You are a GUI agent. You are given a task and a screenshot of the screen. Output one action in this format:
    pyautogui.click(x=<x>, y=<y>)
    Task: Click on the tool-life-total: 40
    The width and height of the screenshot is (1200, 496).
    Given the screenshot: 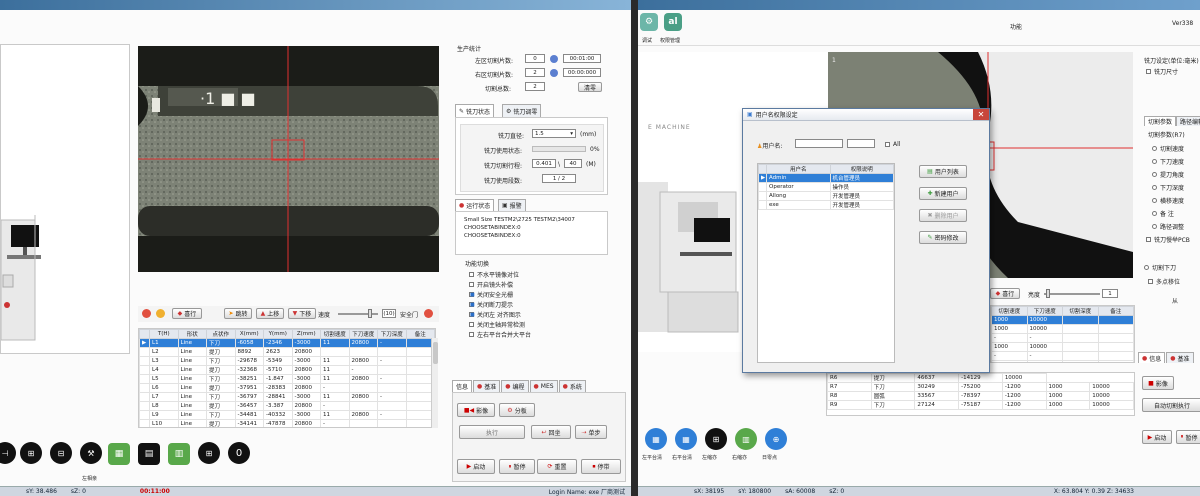 What is the action you would take?
    pyautogui.click(x=573, y=163)
    